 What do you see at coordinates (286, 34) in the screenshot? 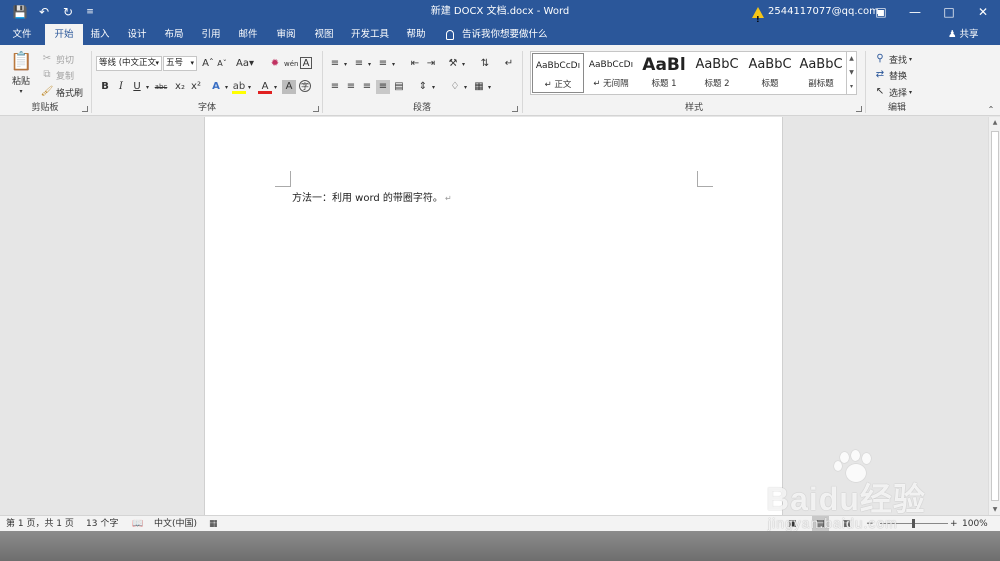
I see `tab-review: 审阅` at bounding box center [286, 34].